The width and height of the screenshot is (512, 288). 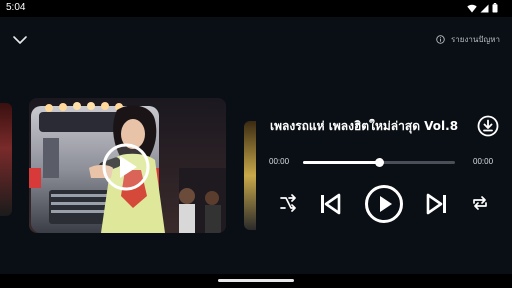 I want to click on seek-bar-progress, so click(x=341, y=162).